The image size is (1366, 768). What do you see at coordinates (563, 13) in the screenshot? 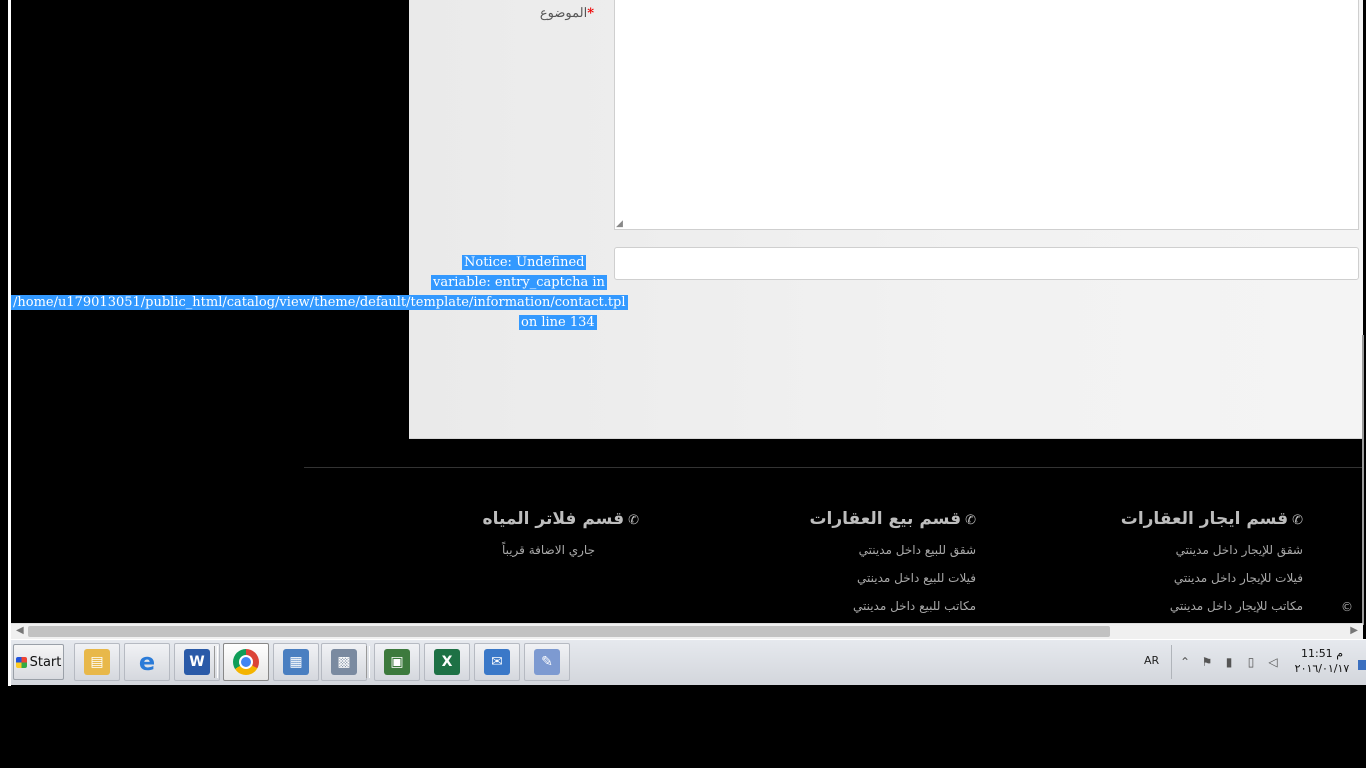
I see `subject-label-text: الموضوع` at bounding box center [563, 13].